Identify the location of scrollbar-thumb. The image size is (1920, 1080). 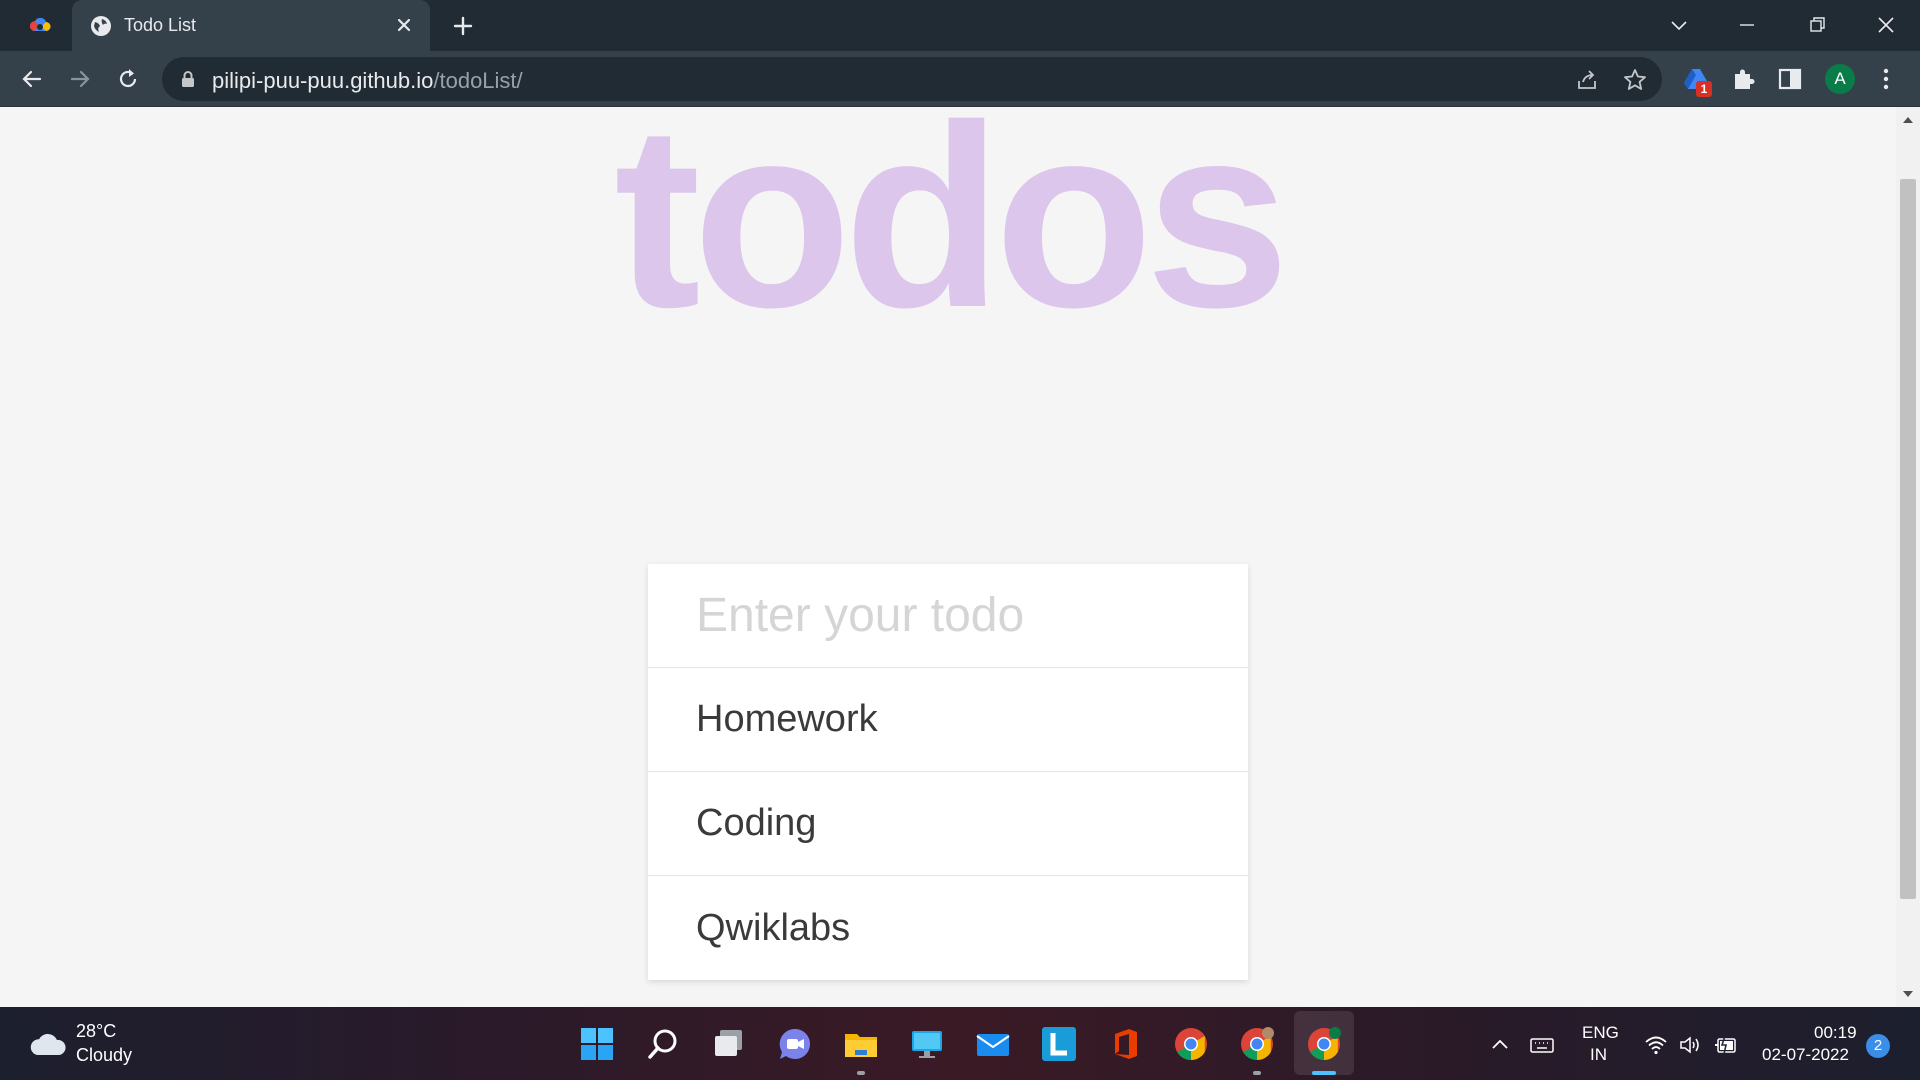
(1908, 539).